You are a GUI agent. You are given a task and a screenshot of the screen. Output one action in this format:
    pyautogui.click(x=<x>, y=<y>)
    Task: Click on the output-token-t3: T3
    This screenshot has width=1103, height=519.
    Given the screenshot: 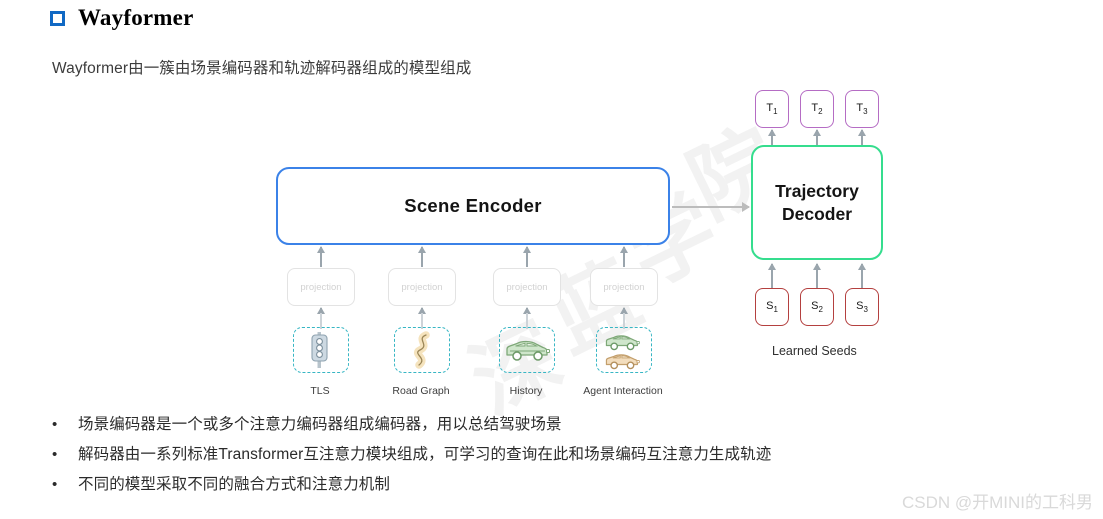 What is the action you would take?
    pyautogui.click(x=862, y=109)
    